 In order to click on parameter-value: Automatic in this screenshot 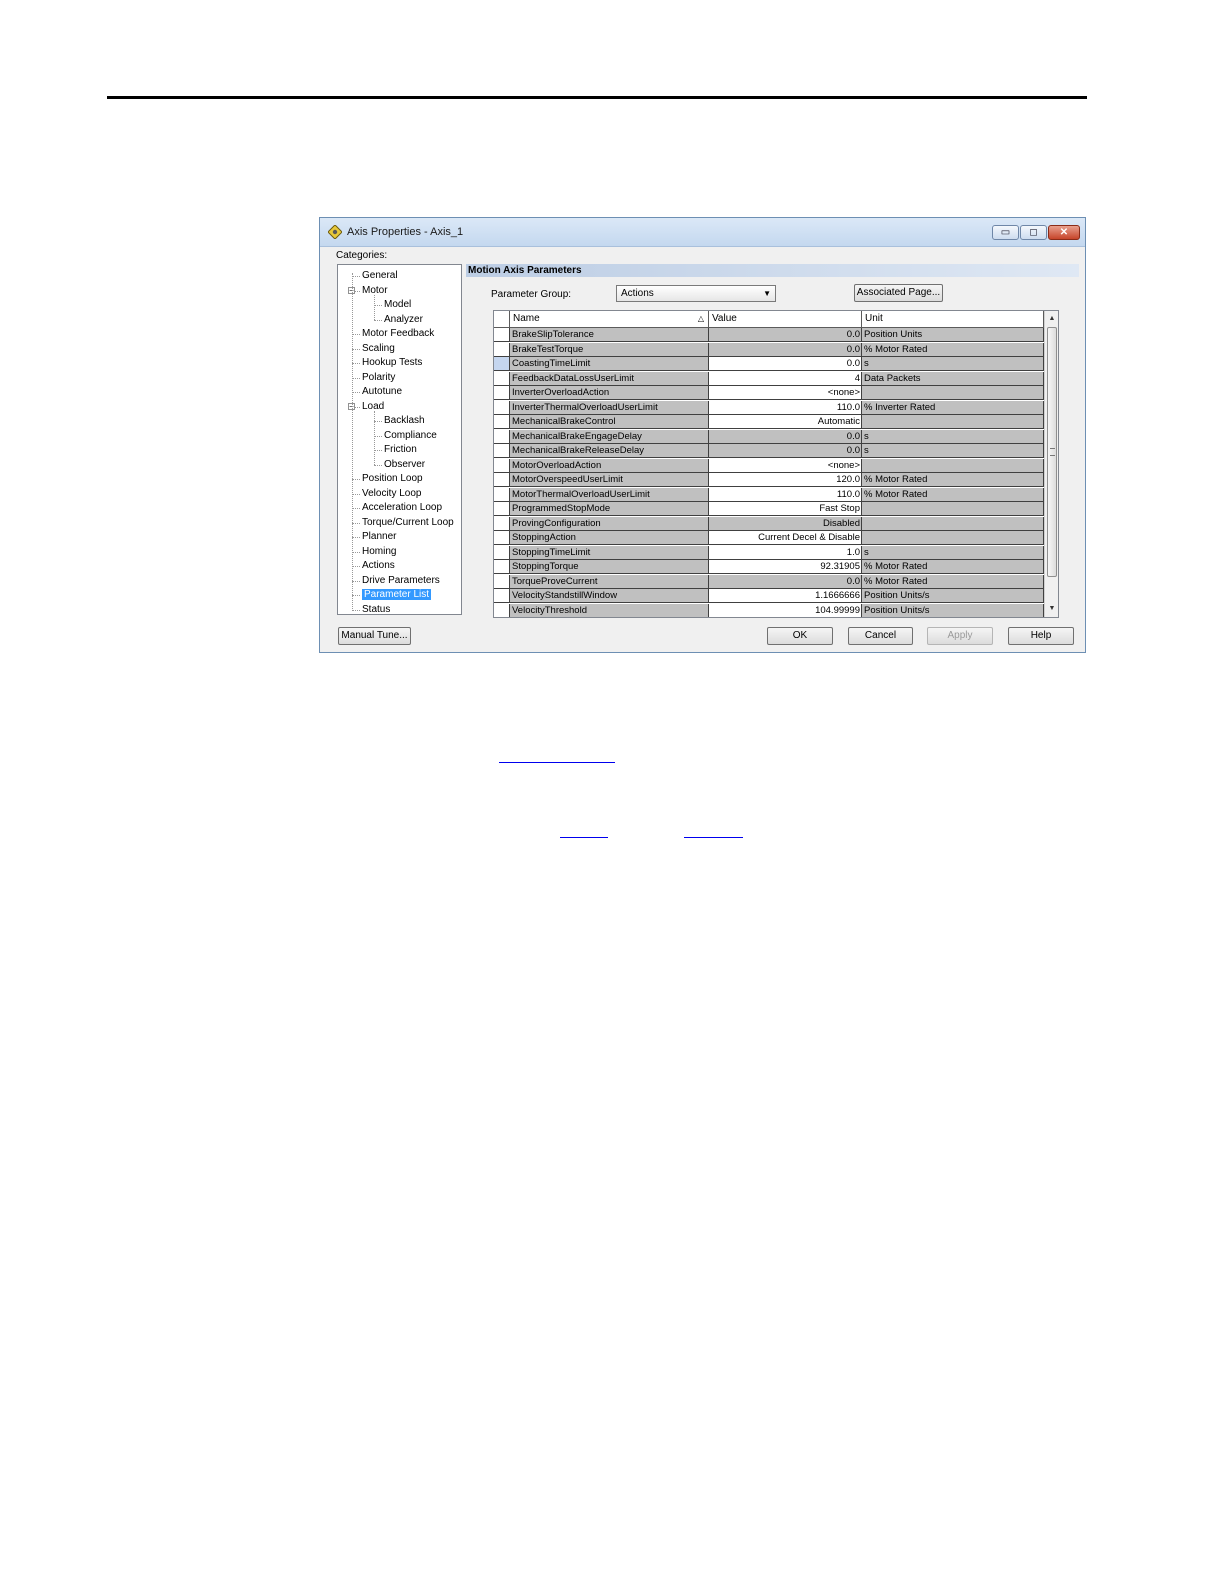, I will do `click(785, 422)`.